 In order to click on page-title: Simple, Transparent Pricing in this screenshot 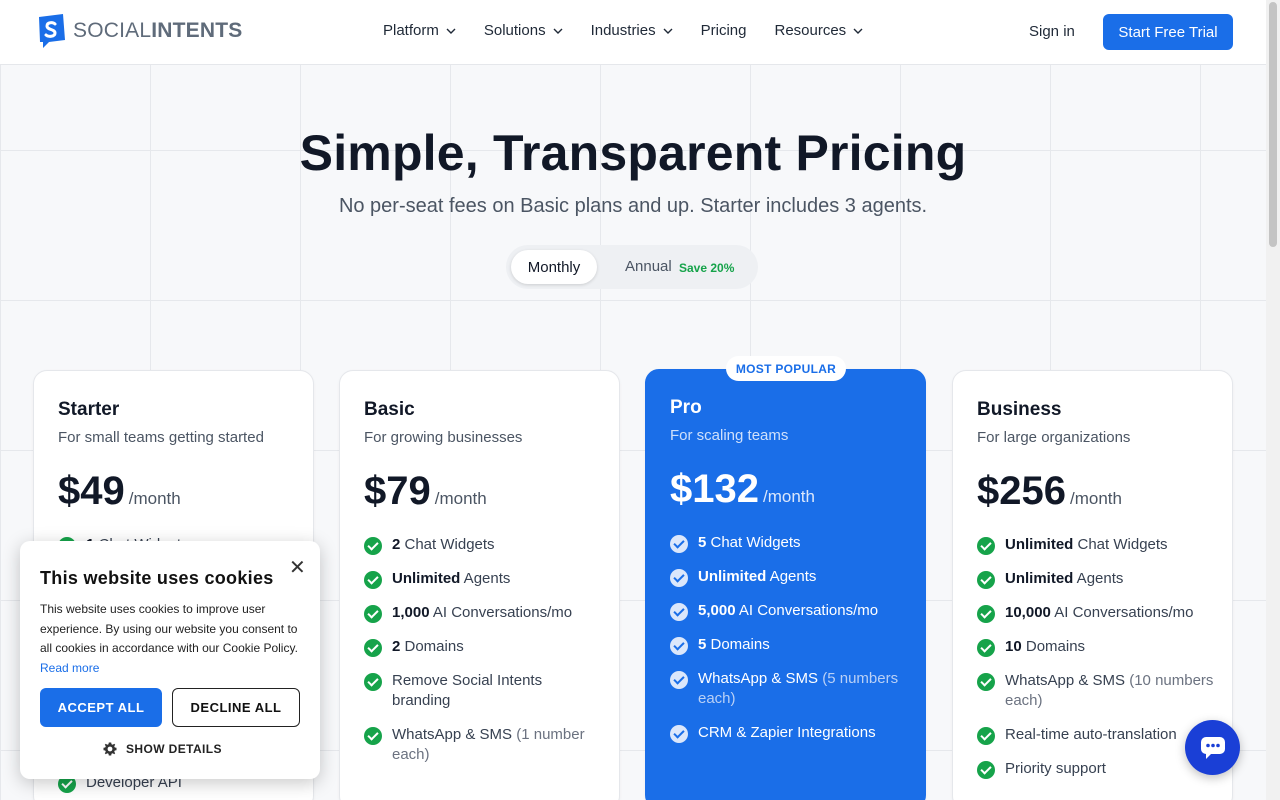, I will do `click(633, 153)`.